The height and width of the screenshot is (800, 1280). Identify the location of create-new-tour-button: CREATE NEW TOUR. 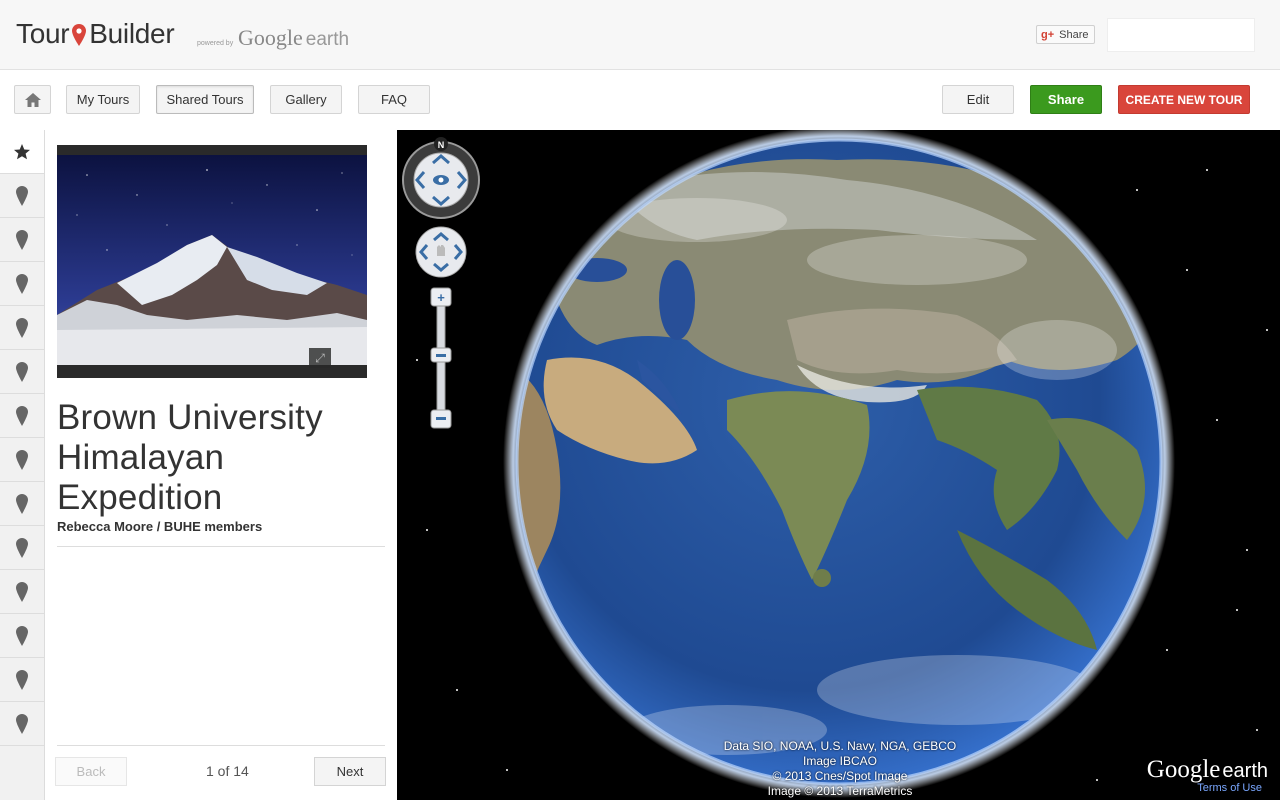
(1184, 99).